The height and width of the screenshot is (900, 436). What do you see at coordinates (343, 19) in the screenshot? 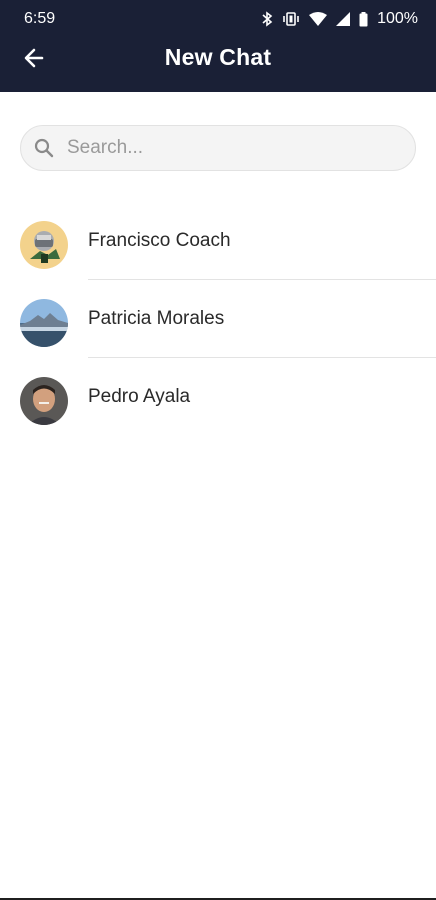
I see `signal-icon` at bounding box center [343, 19].